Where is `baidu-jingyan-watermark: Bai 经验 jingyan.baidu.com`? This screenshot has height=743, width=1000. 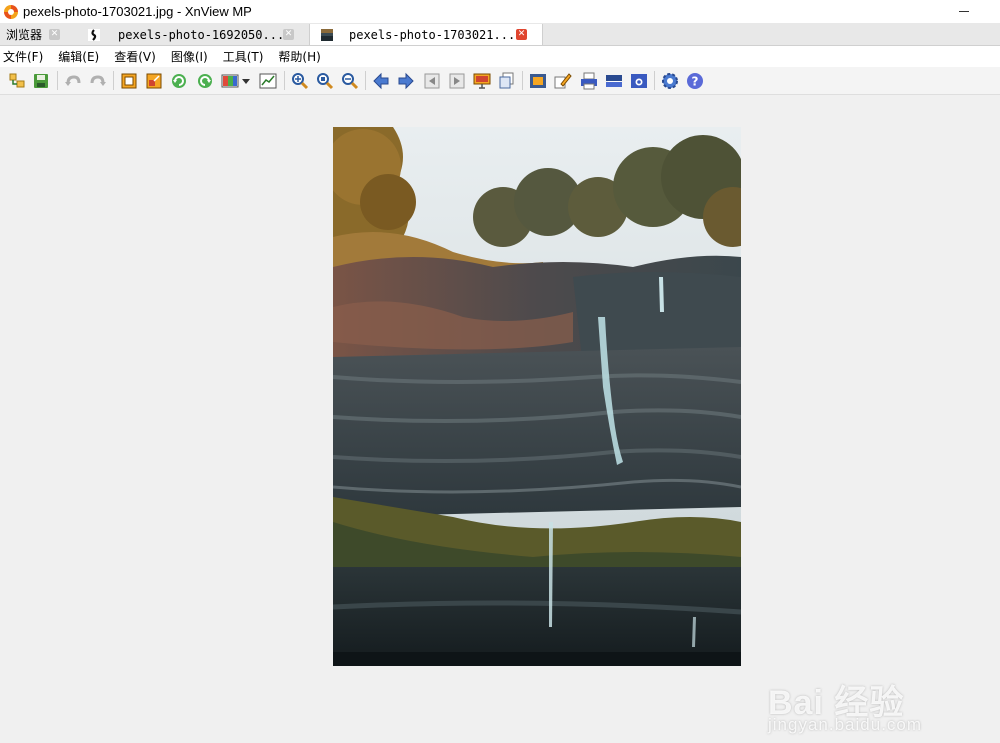 baidu-jingyan-watermark: Bai 经验 jingyan.baidu.com is located at coordinates (863, 698).